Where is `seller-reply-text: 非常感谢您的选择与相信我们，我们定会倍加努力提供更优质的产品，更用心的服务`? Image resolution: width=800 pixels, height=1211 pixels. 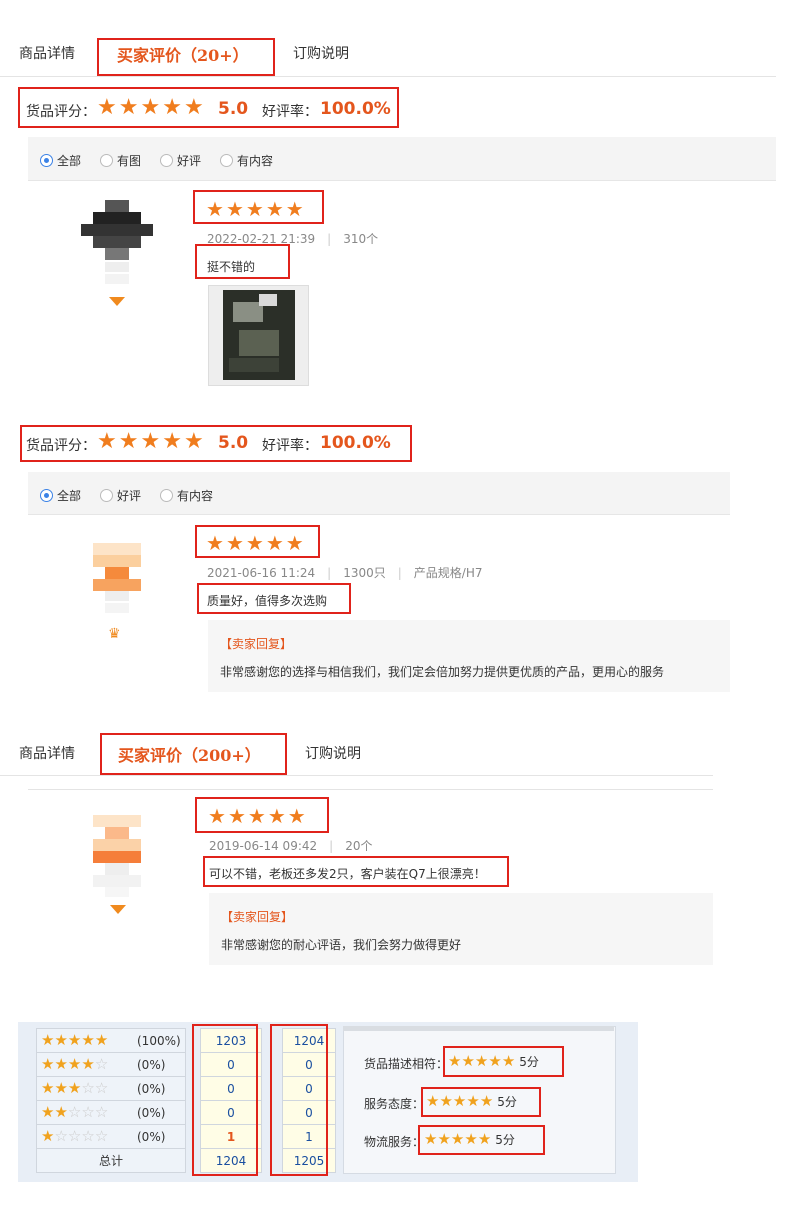
seller-reply-text: 非常感谢您的选择与相信我们，我们定会倍加努力提供更优质的产品，更用心的服务 is located at coordinates (442, 672).